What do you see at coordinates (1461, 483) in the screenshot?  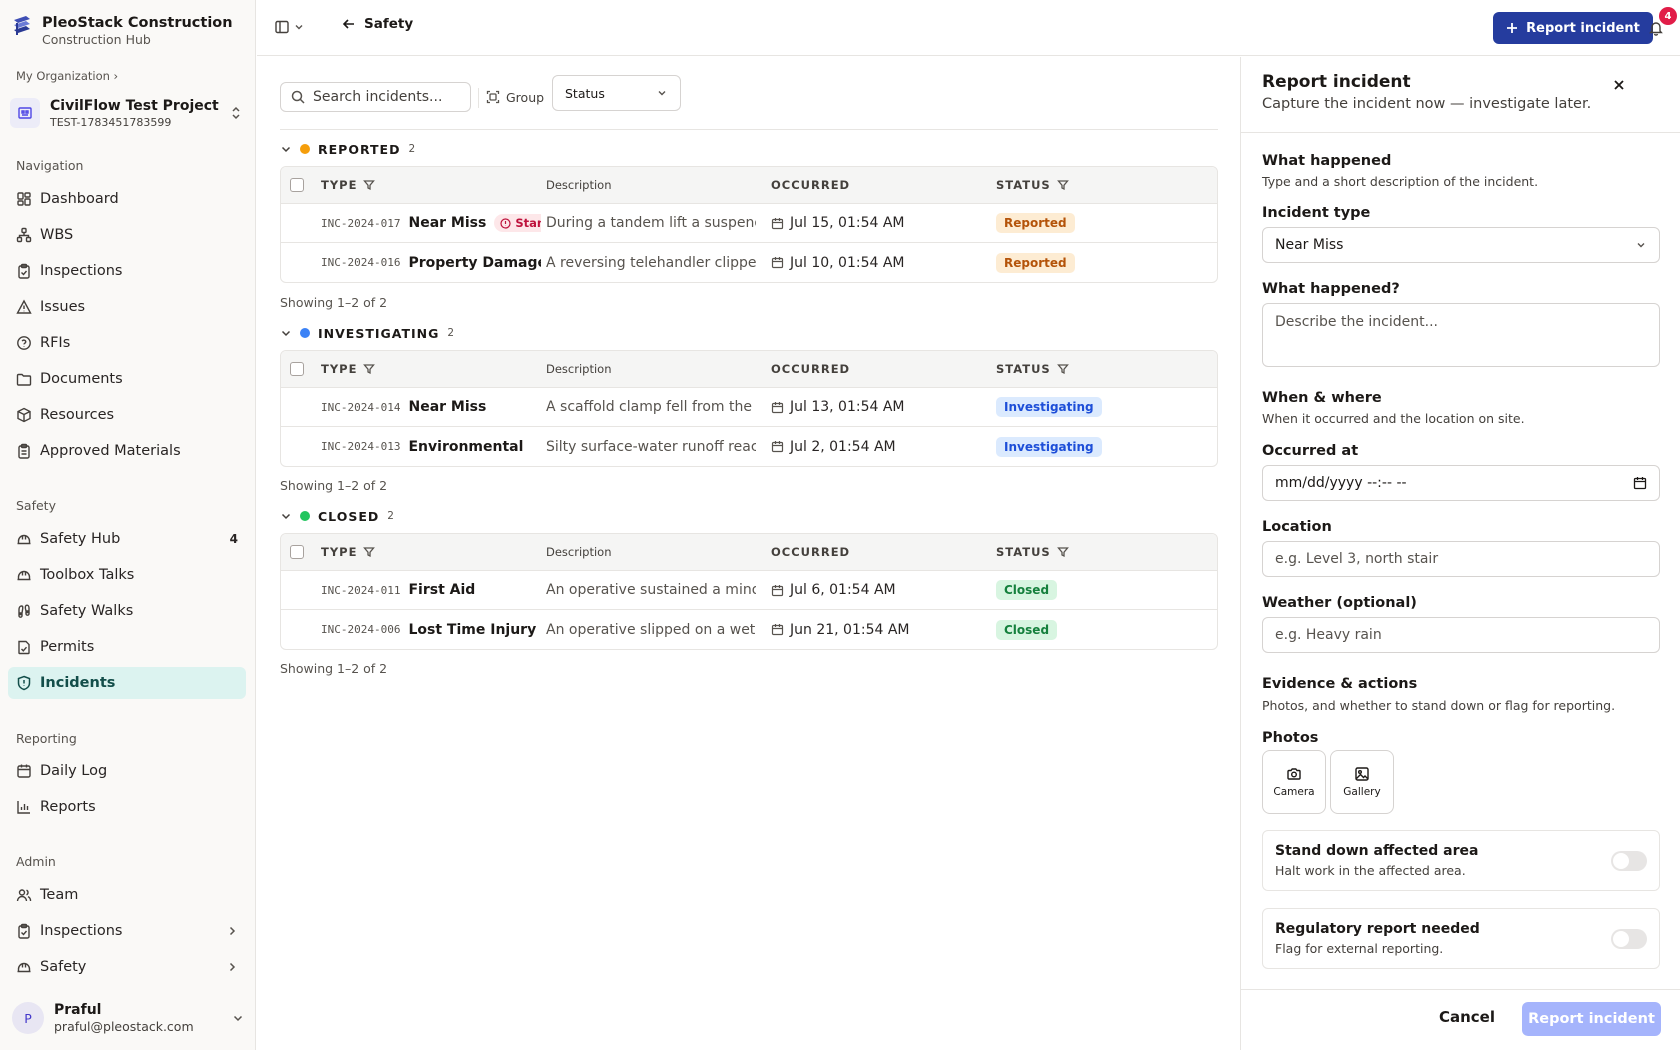 I see `occurred-at-field: mm/dd/yyyy --:-- --` at bounding box center [1461, 483].